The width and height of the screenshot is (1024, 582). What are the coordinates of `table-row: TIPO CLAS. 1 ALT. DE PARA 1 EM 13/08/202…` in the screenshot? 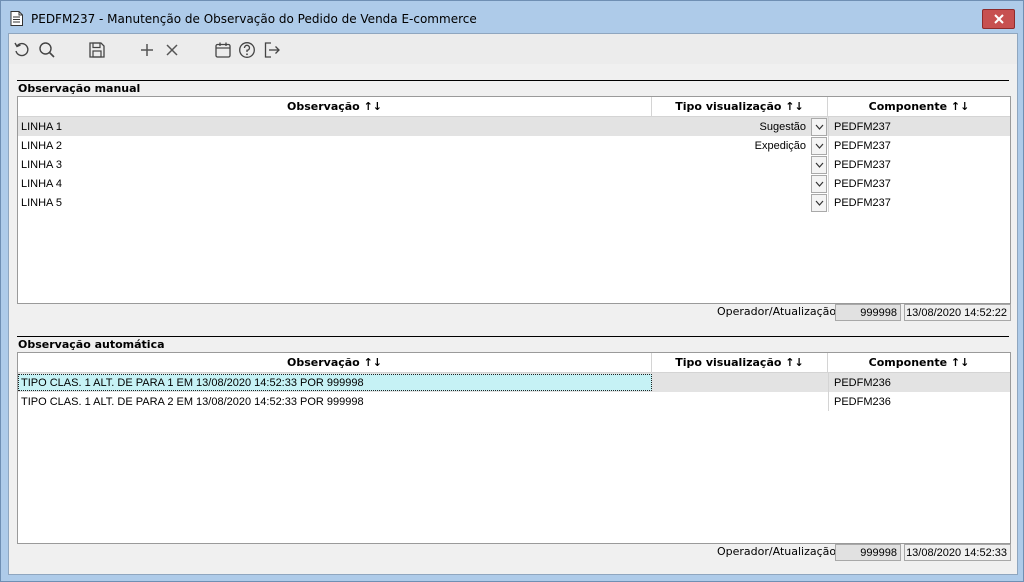 It's located at (514, 382).